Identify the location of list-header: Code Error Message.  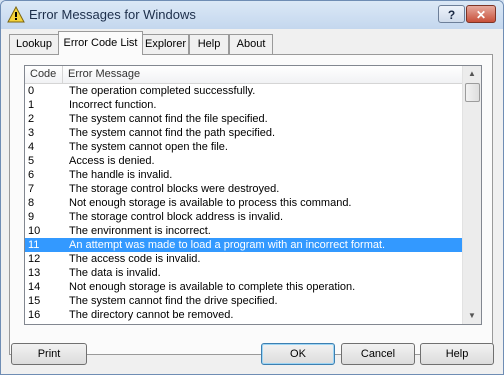
(243, 75).